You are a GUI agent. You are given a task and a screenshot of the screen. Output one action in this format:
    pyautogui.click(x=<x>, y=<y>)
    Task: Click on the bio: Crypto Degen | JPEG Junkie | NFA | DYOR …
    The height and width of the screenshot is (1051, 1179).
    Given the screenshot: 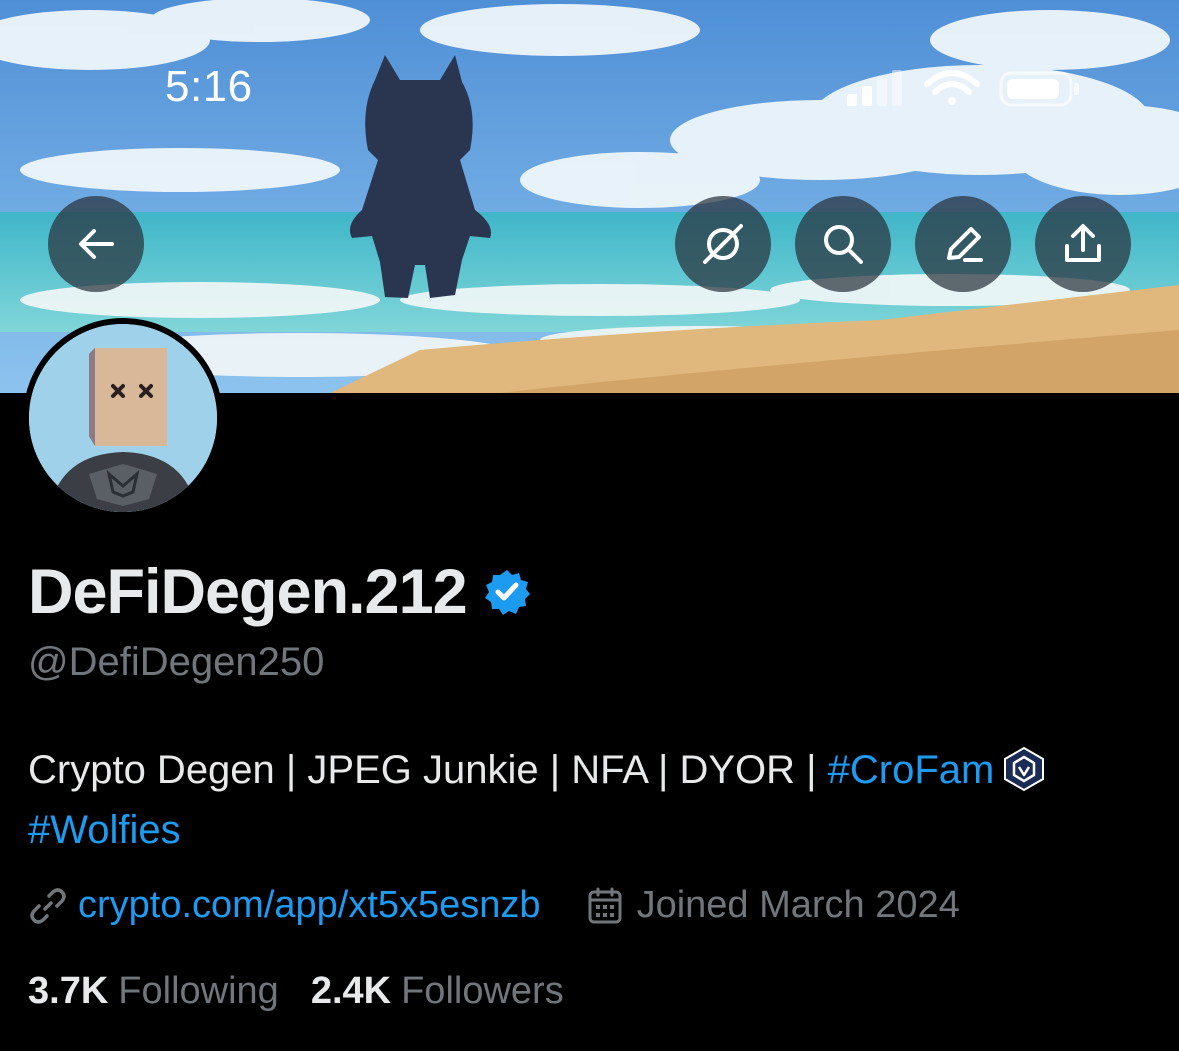 What is the action you would take?
    pyautogui.click(x=593, y=800)
    